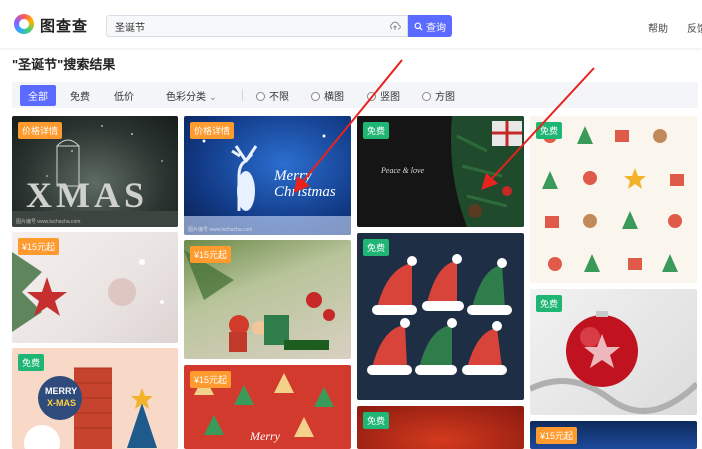 Image resolution: width=702 pixels, height=449 pixels. I want to click on result-card: Peace & love 免费, so click(440, 171).